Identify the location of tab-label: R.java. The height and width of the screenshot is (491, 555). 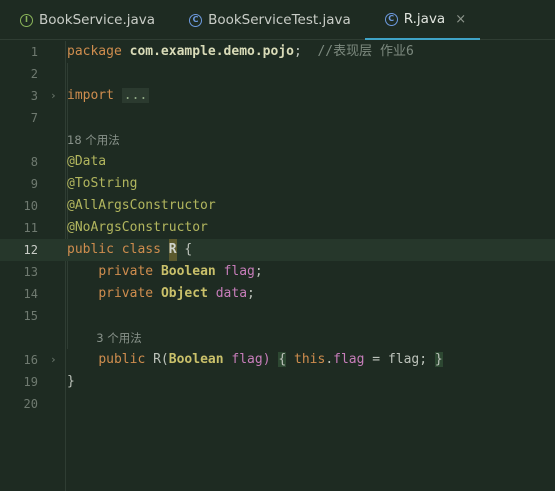
(424, 19).